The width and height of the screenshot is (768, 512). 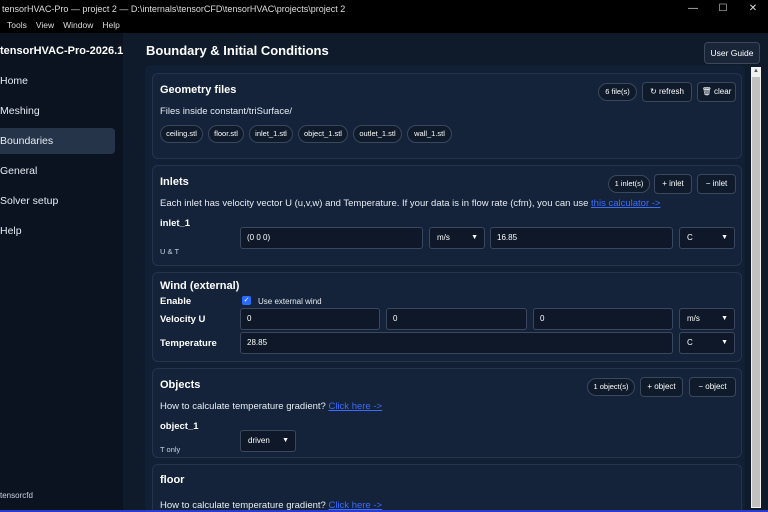 What do you see at coordinates (673, 184) in the screenshot?
I see `add-inlet-button: + inlet` at bounding box center [673, 184].